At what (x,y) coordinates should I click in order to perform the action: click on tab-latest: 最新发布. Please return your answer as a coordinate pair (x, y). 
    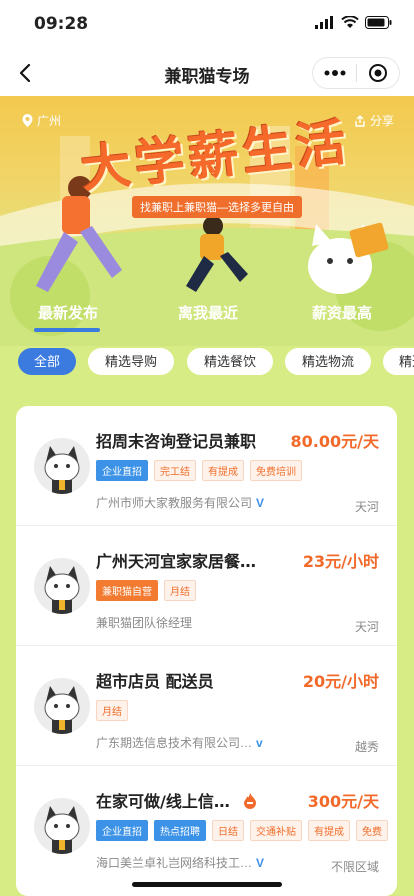
    Looking at the image, I should click on (68, 312).